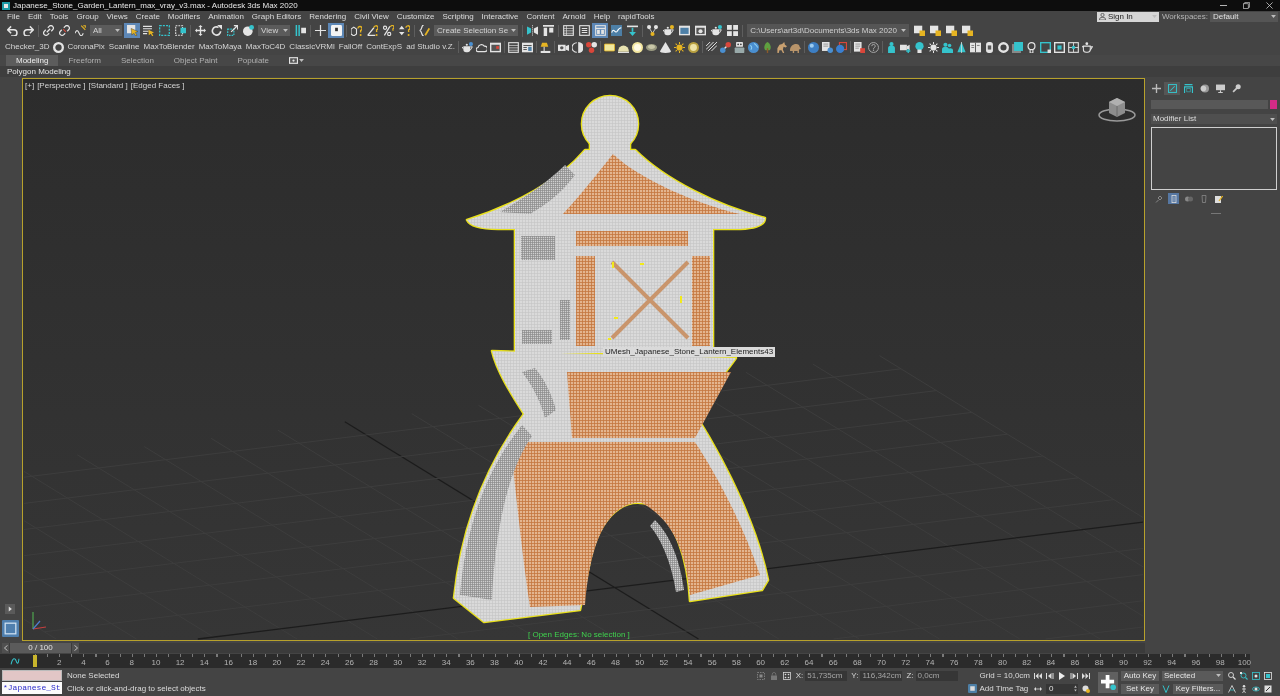 This screenshot has height=696, width=1280. Describe the element at coordinates (1117, 109) in the screenshot. I see `viewcube-icon` at that location.